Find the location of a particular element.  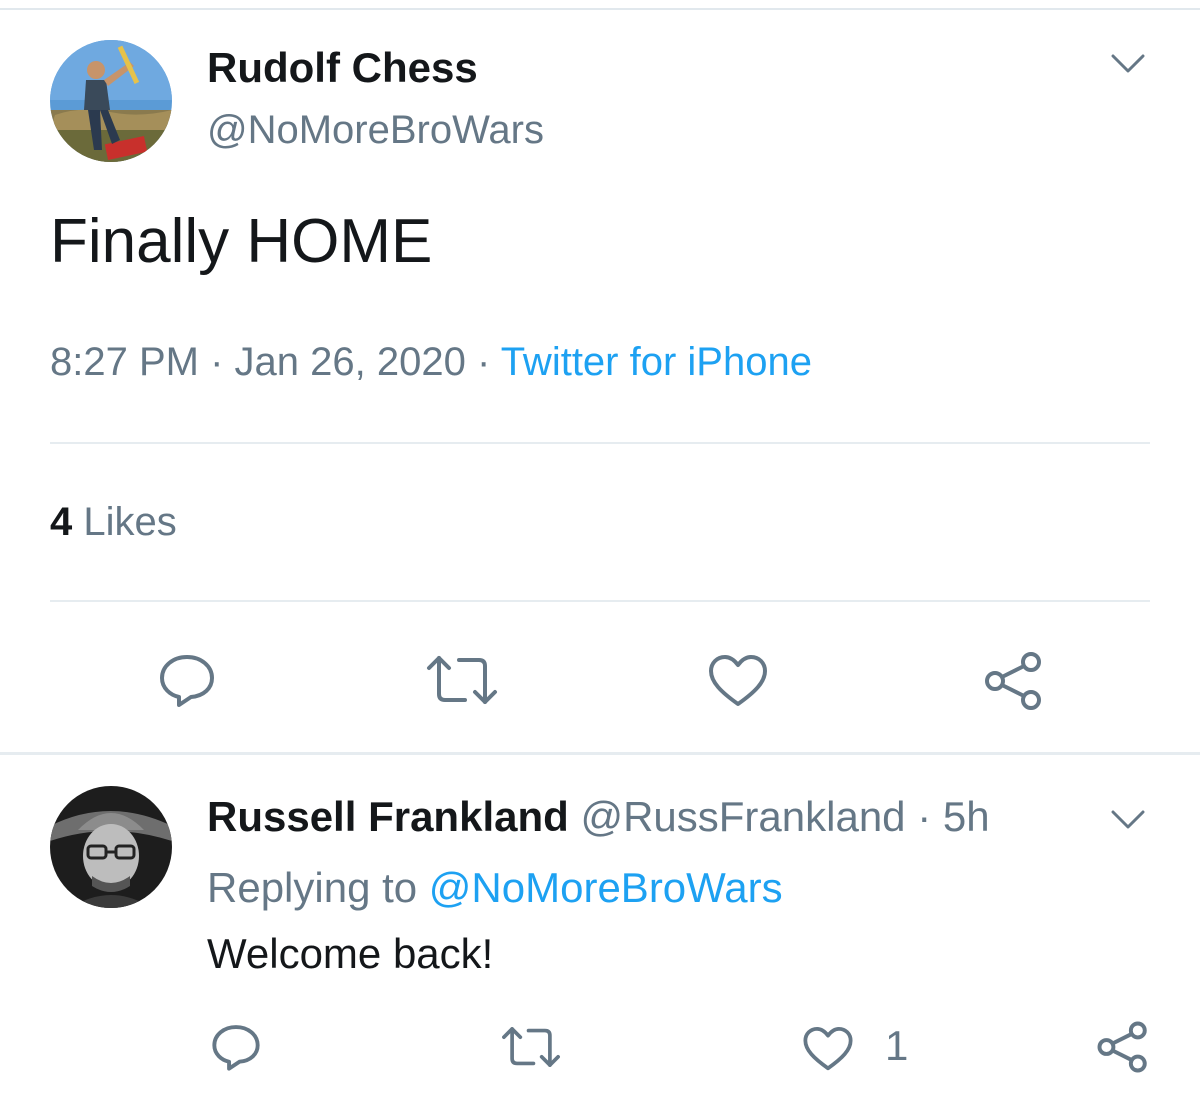

tweet-date: Jan 26, 2020 is located at coordinates (350, 362).